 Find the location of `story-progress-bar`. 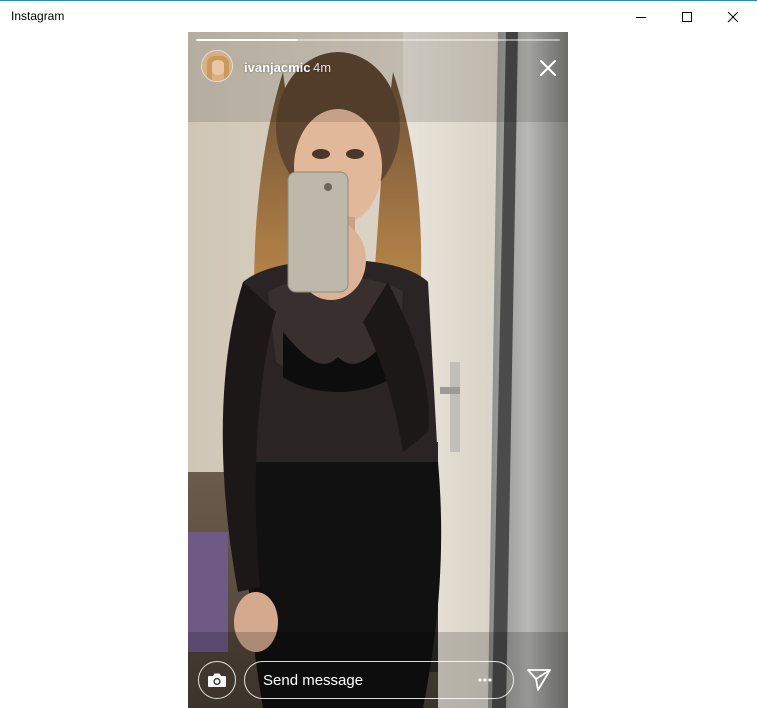

story-progress-bar is located at coordinates (378, 40).